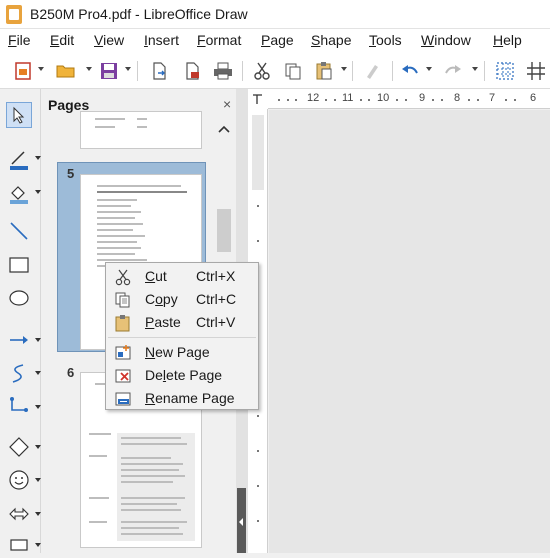 The width and height of the screenshot is (550, 558). What do you see at coordinates (139, 14) in the screenshot?
I see `window-title: B250M Pro4.pdf - LibreOffice Draw` at bounding box center [139, 14].